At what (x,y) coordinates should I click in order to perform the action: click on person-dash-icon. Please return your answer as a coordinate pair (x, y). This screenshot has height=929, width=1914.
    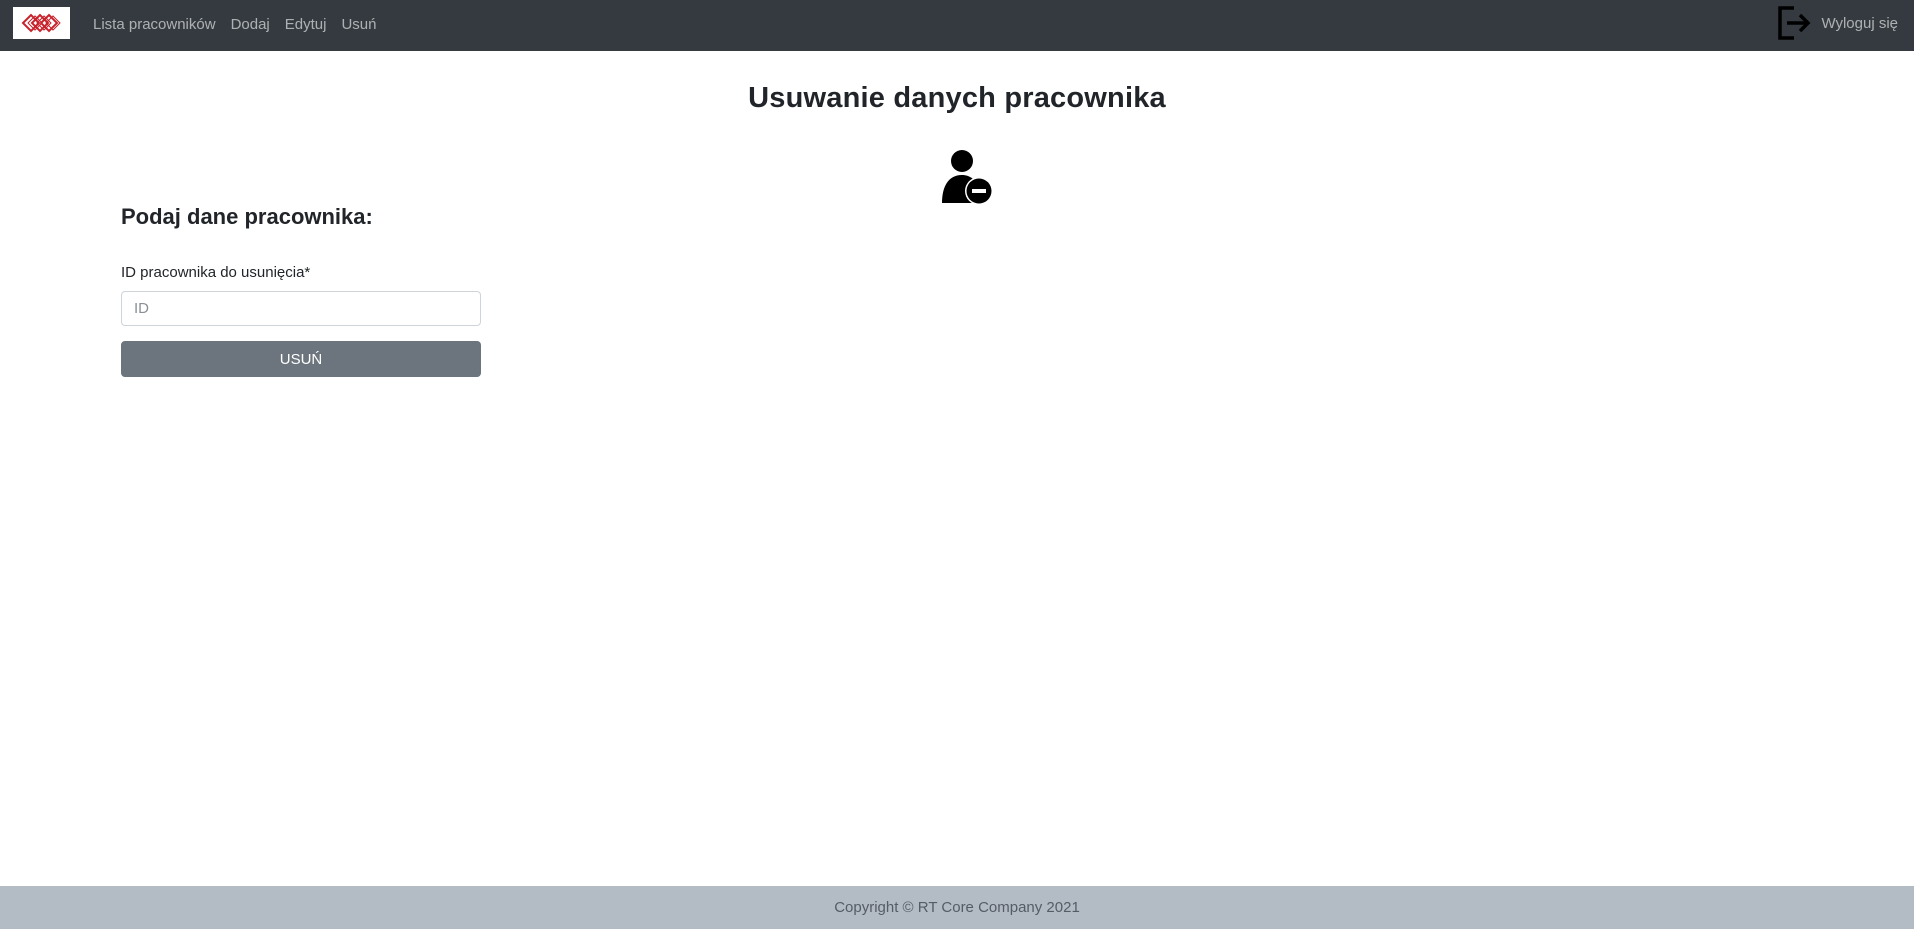
    Looking at the image, I should click on (967, 177).